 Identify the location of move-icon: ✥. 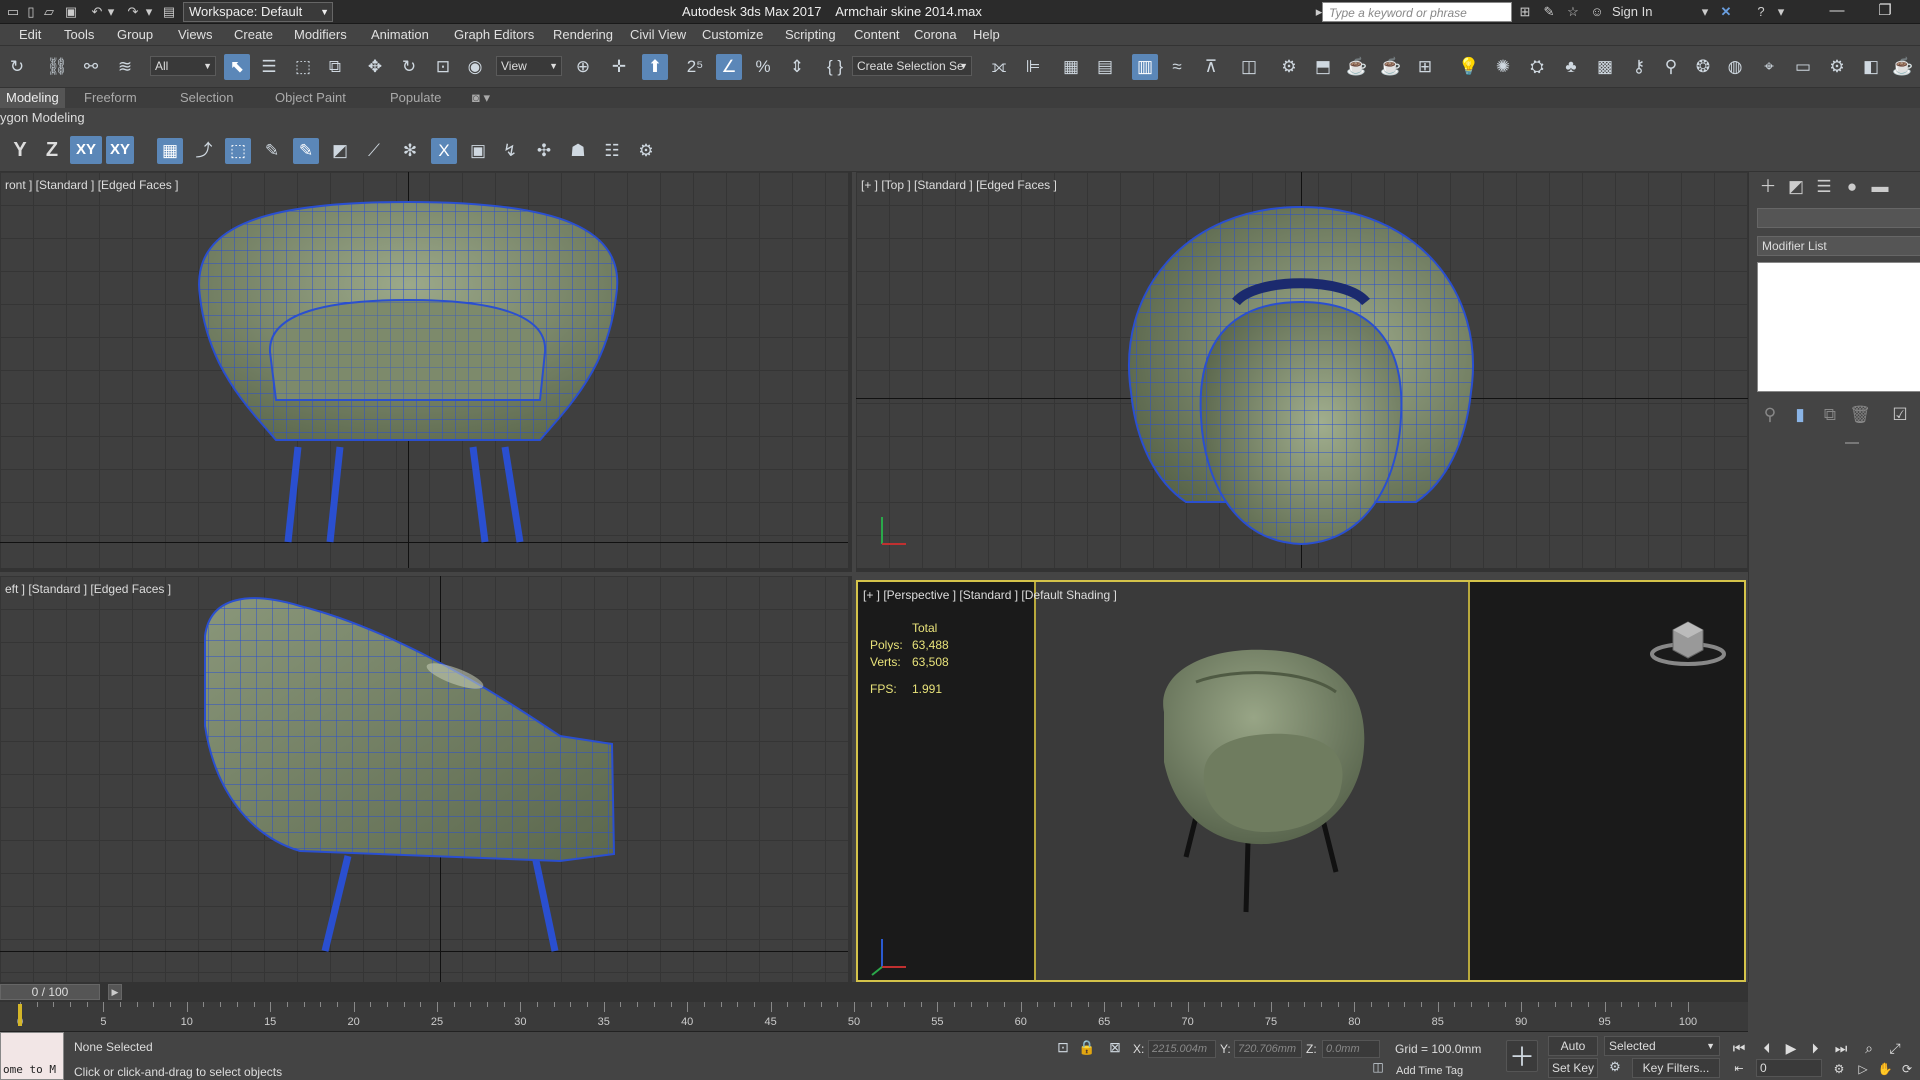
(375, 67).